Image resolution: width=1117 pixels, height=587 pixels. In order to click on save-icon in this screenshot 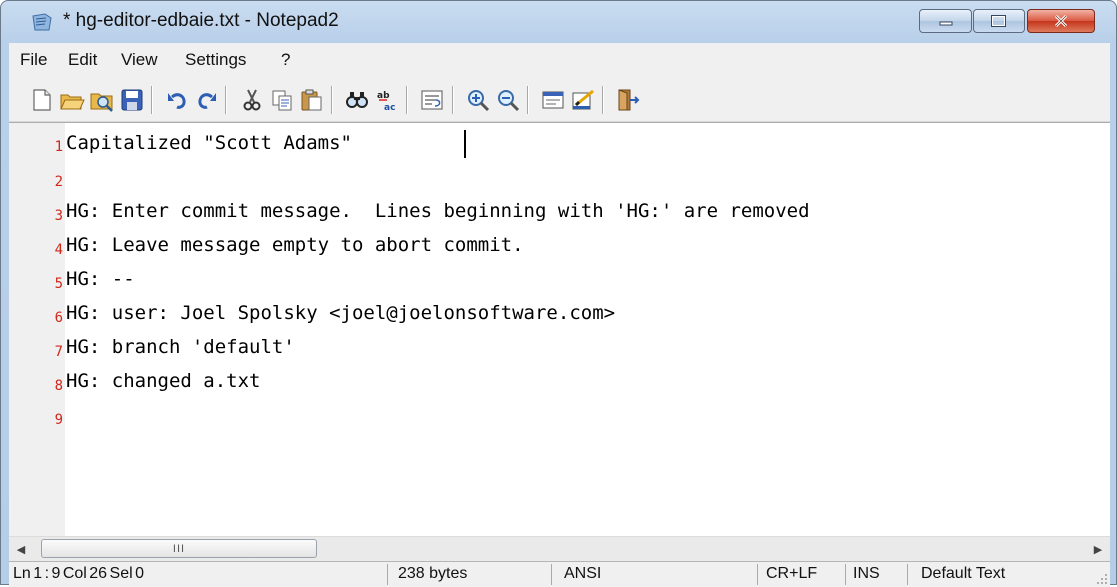, I will do `click(132, 100)`.